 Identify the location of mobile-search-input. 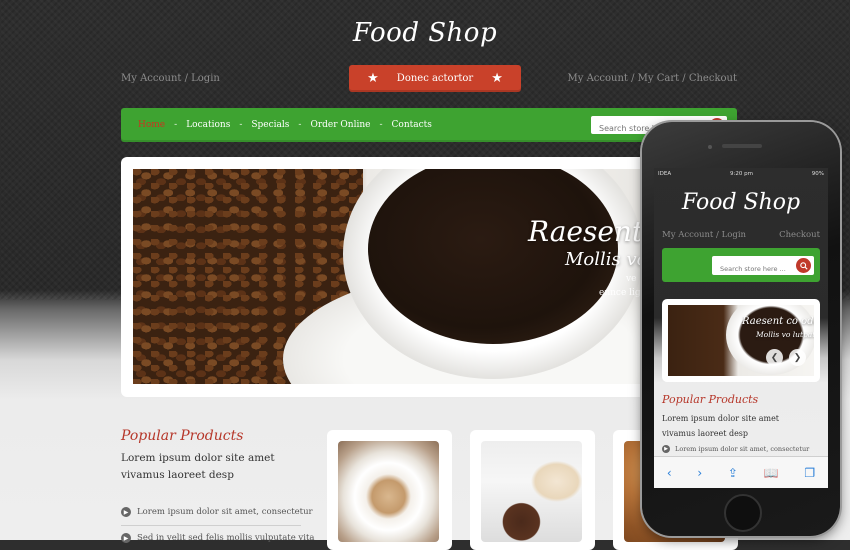
(751, 269).